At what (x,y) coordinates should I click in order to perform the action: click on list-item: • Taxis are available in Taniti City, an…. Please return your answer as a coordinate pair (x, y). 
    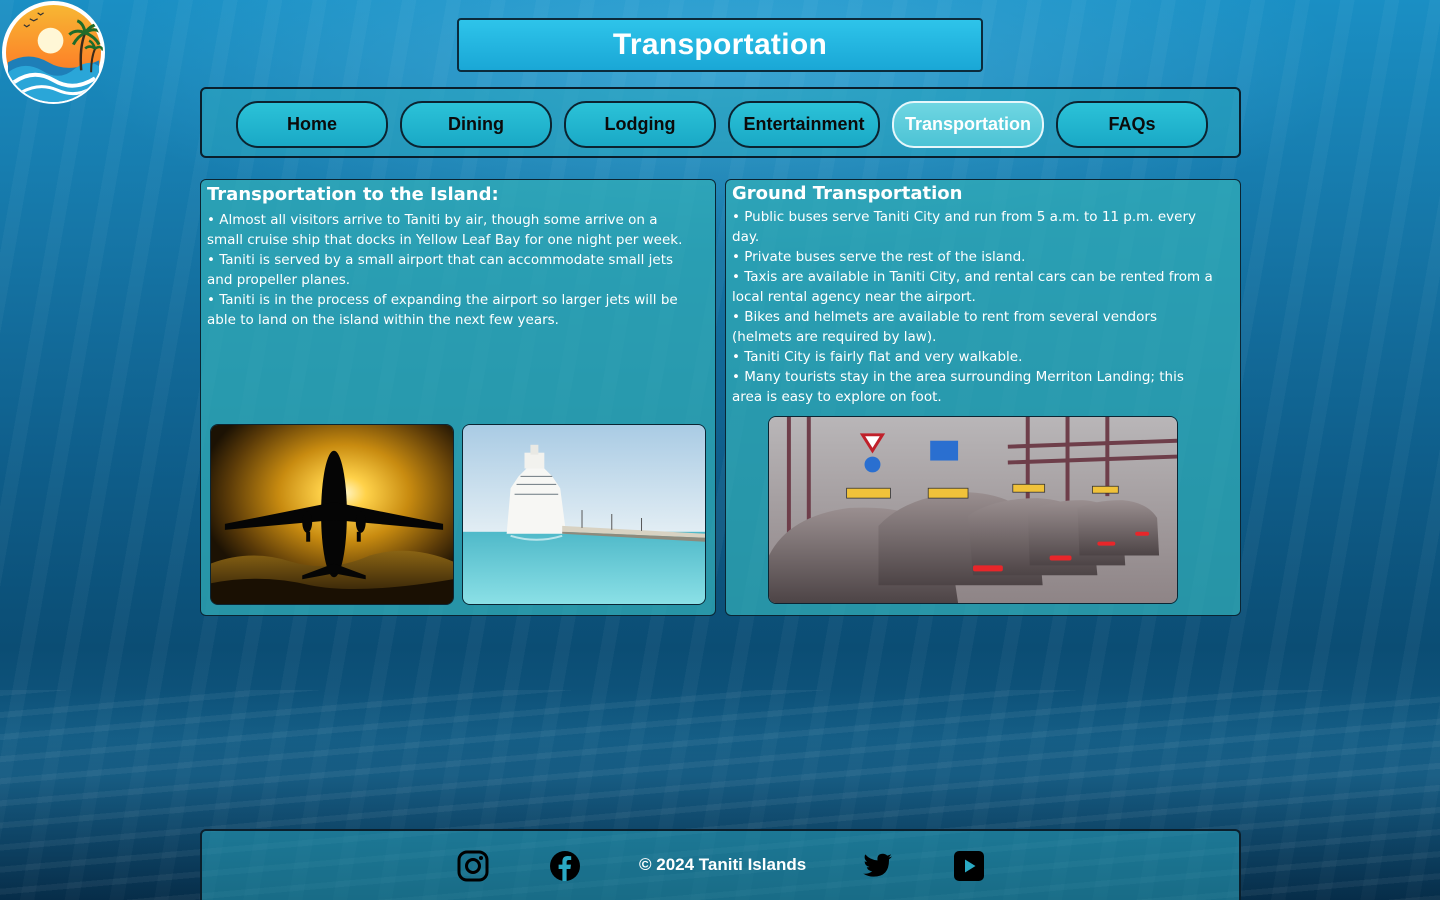
    Looking at the image, I should click on (972, 287).